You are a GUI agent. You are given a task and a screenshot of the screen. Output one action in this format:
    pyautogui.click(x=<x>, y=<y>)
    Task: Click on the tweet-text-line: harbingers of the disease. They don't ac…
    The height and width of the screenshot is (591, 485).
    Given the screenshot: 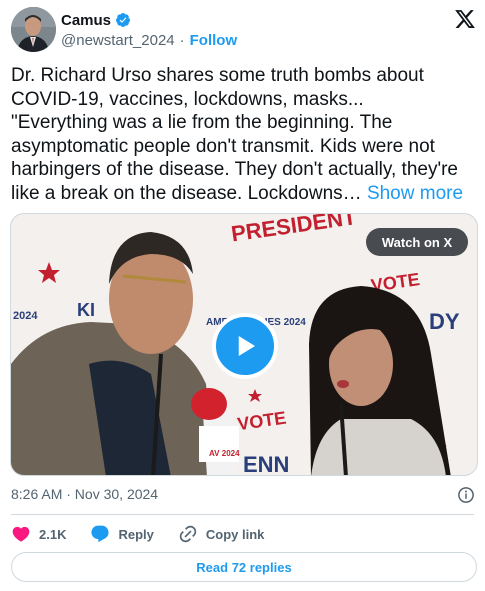 What is the action you would take?
    pyautogui.click(x=234, y=169)
    